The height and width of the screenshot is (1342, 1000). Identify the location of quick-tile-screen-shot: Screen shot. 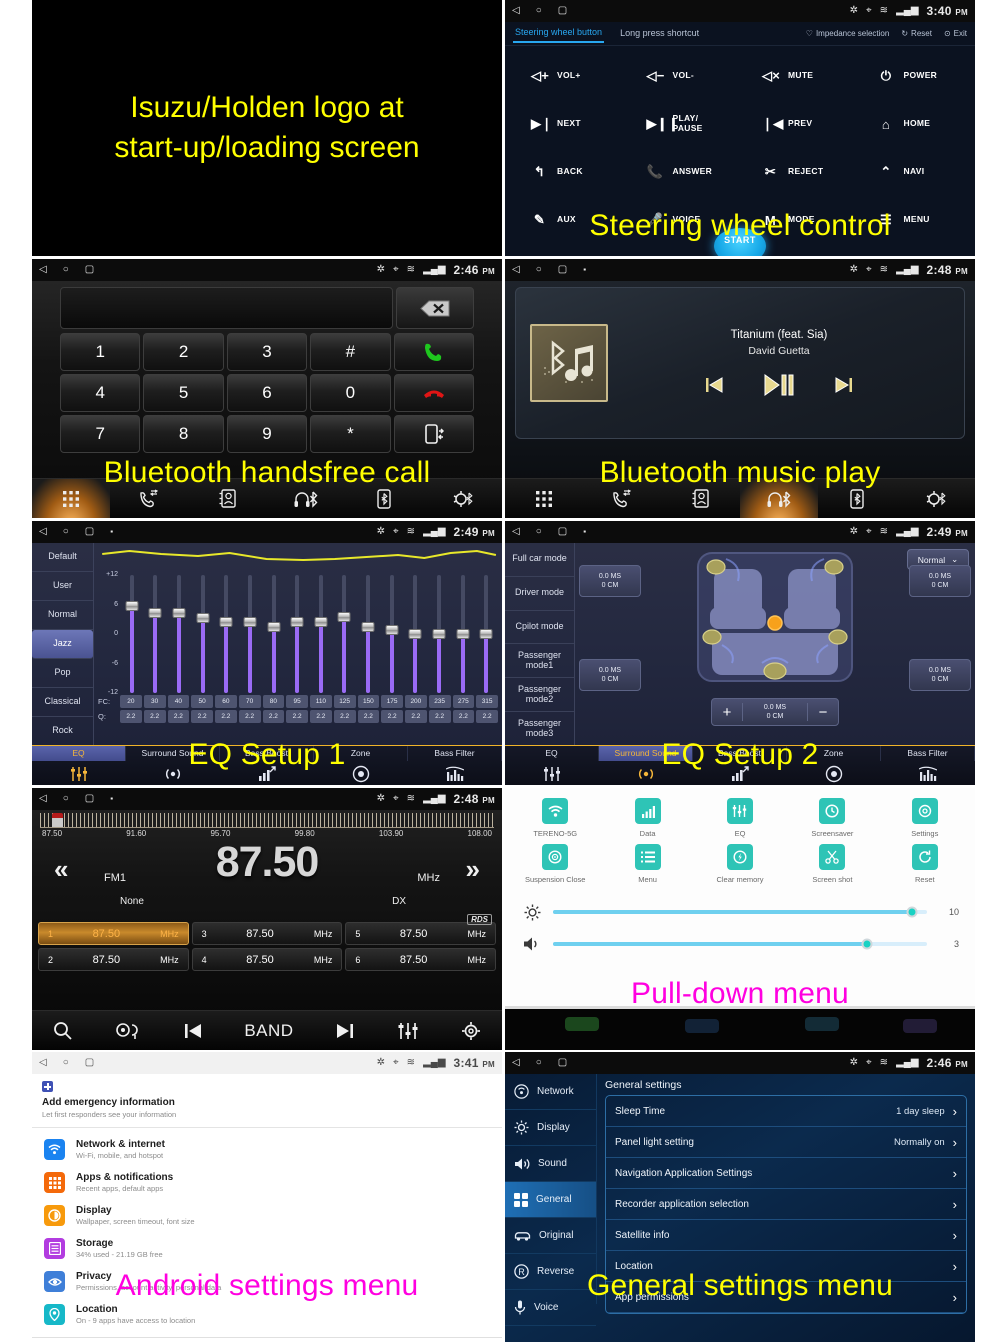
(832, 864).